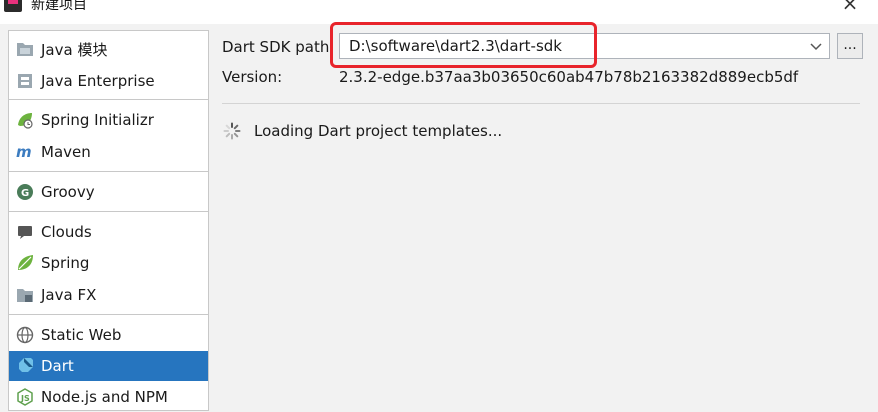 The height and width of the screenshot is (412, 878). Describe the element at coordinates (81, 335) in the screenshot. I see `sidebar-item-label: Static Web` at that location.